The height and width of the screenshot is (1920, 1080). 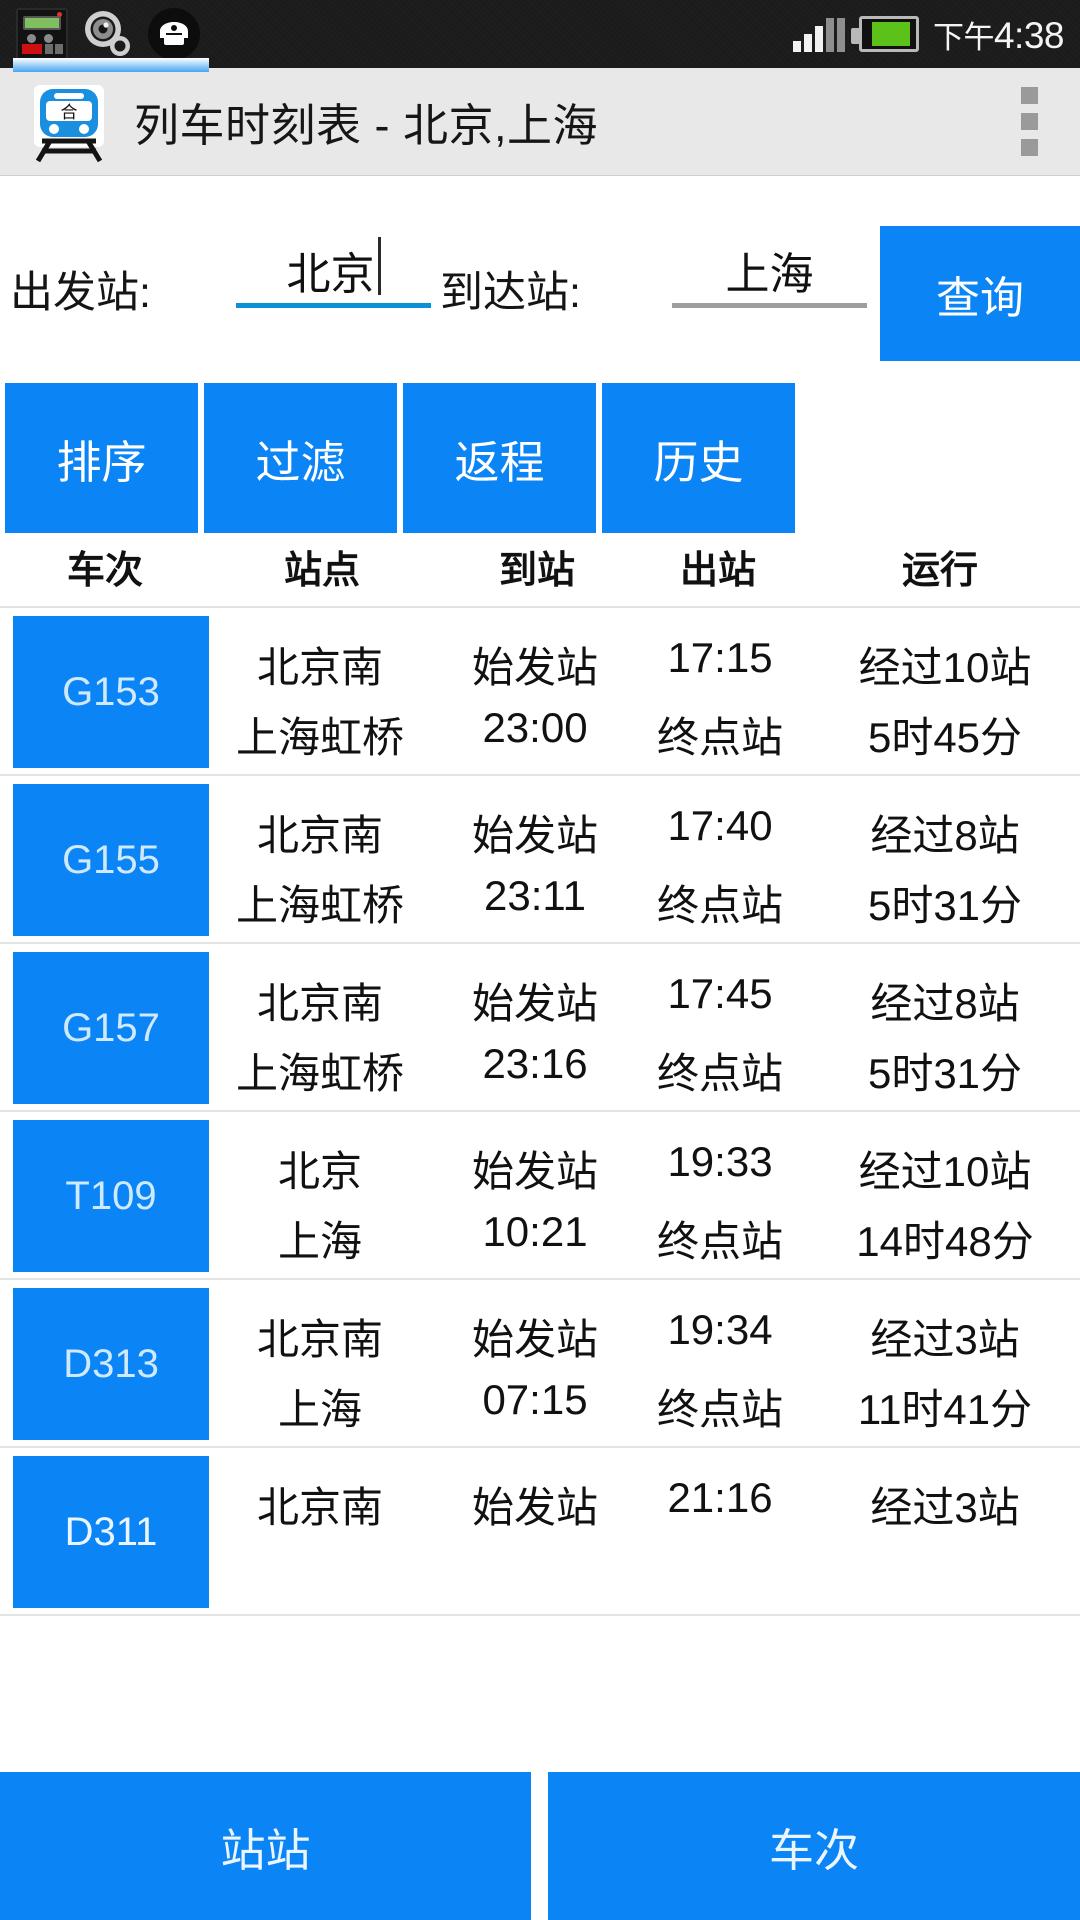 I want to click on table-row: D311 北京南 始发站 21:16 经过3站, so click(x=540, y=1532).